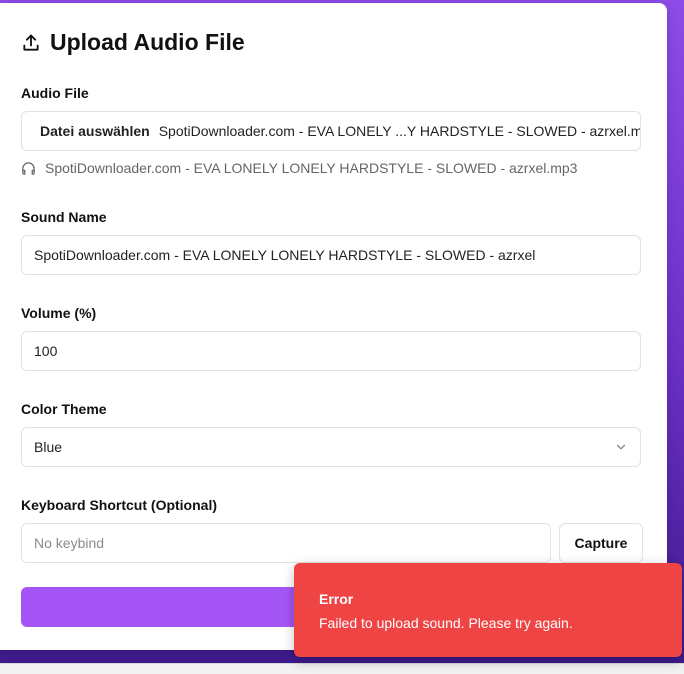  What do you see at coordinates (621, 448) in the screenshot?
I see `chevron-down-icon` at bounding box center [621, 448].